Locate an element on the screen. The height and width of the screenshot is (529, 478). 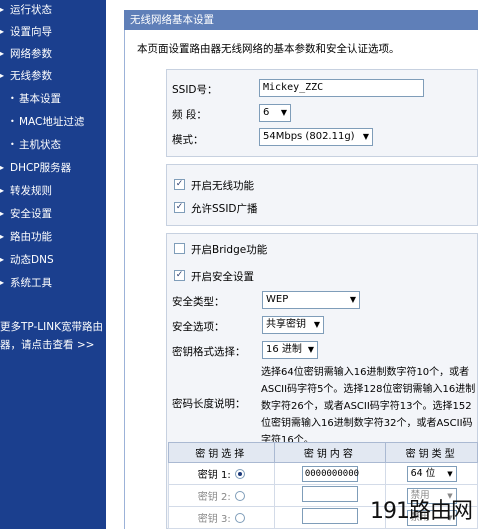
key-1-input: 0000000000 is located at coordinates (330, 473).